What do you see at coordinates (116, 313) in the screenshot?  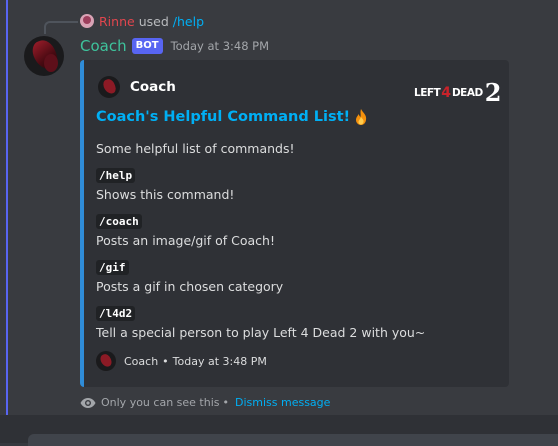 I see `command-code: /l4d2` at bounding box center [116, 313].